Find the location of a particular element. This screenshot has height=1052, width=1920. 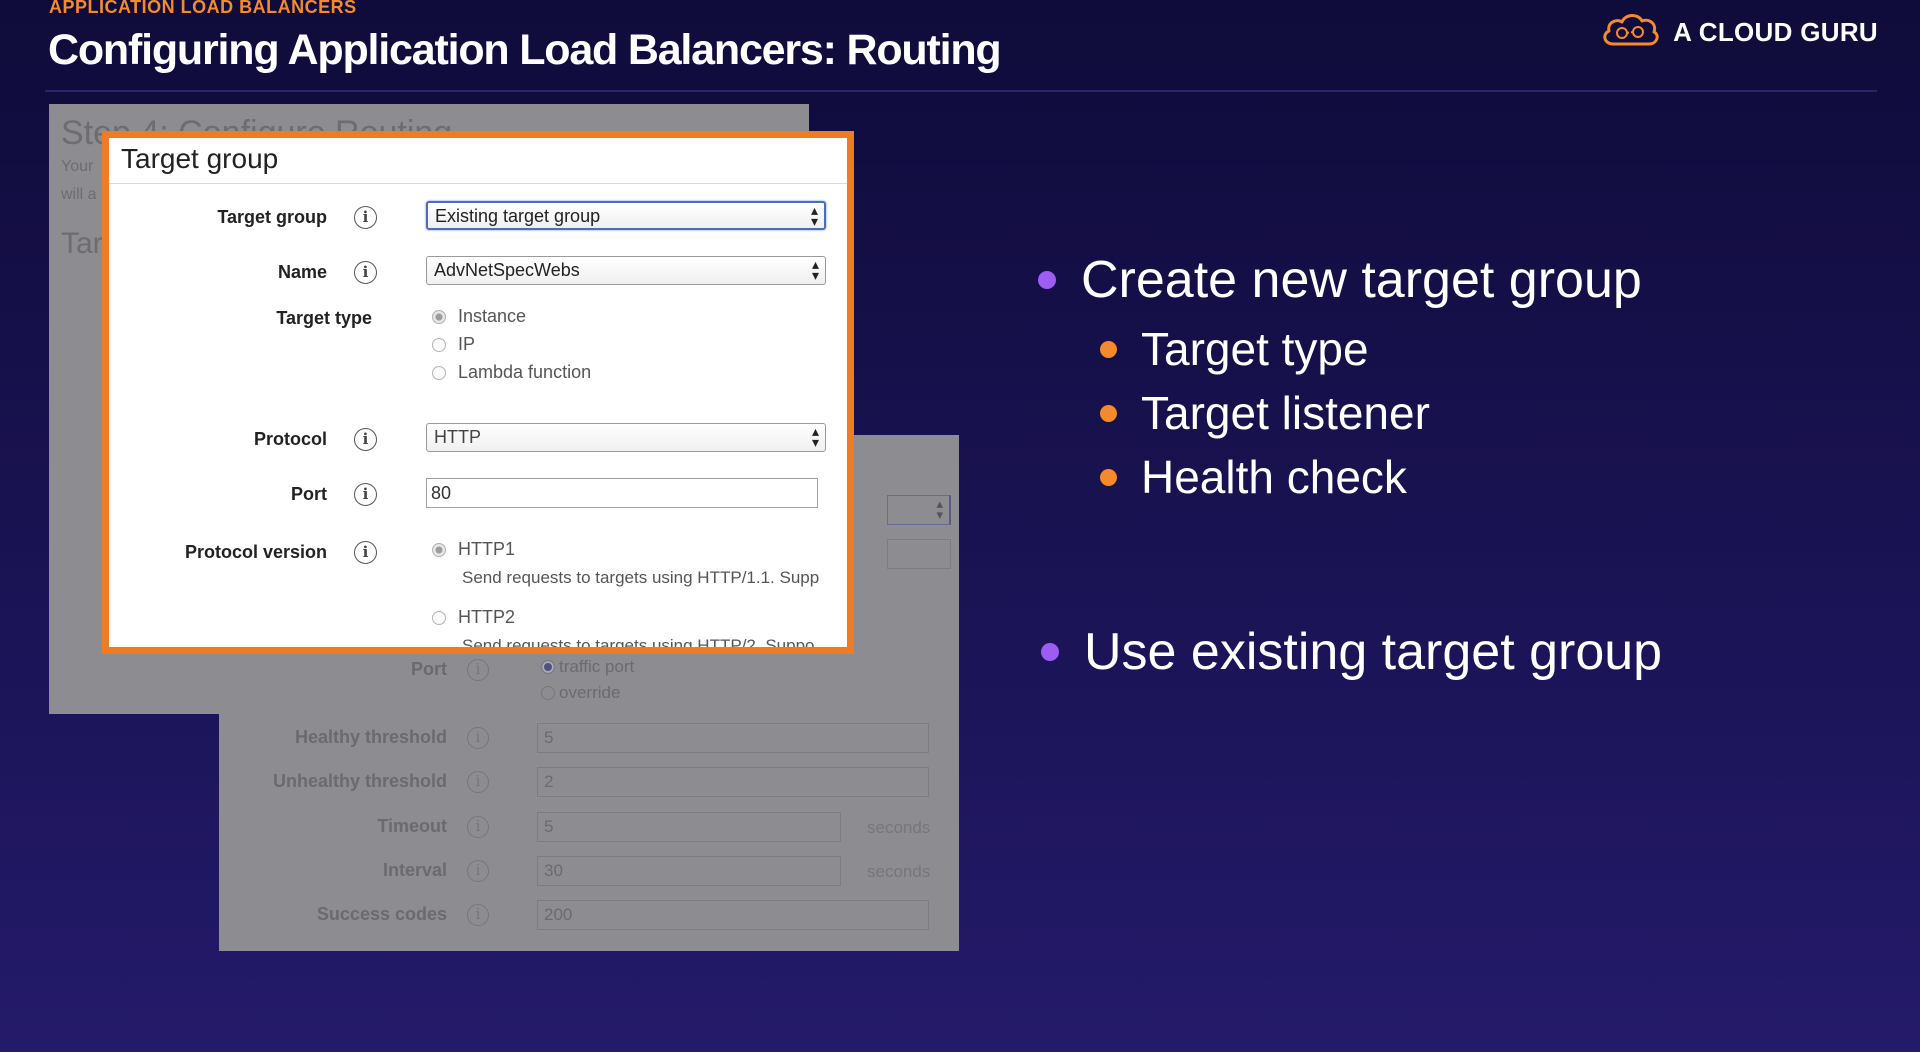

background-input is located at coordinates (919, 554).